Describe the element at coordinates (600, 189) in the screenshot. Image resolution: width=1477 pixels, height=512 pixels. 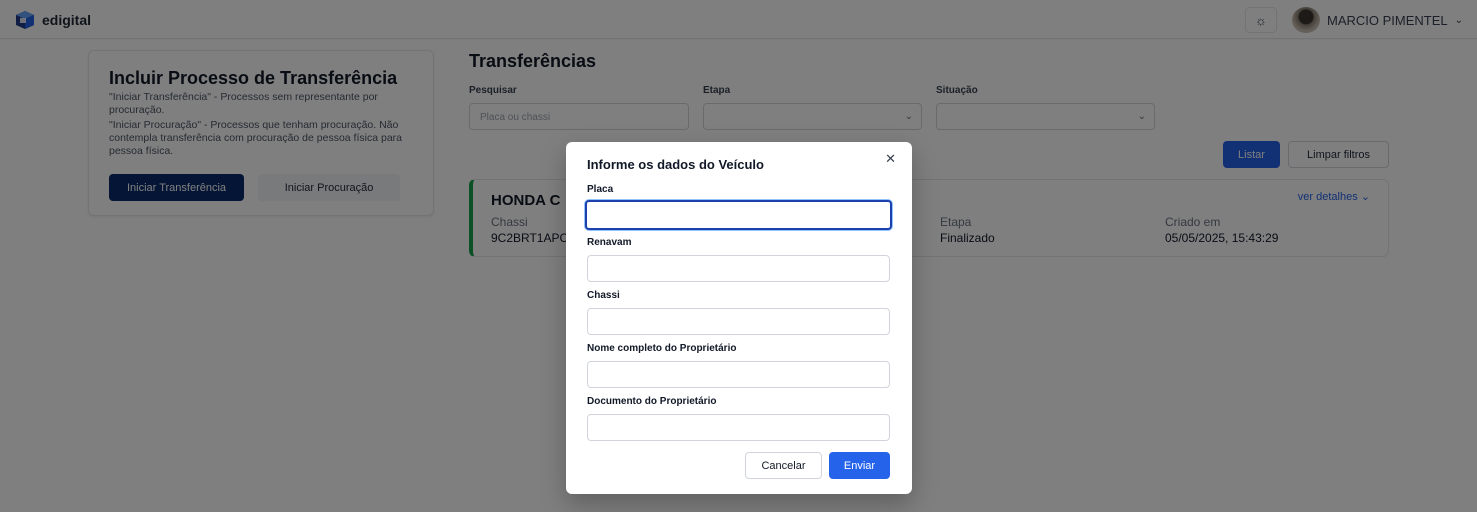
I see `placa-label: Placa` at that location.